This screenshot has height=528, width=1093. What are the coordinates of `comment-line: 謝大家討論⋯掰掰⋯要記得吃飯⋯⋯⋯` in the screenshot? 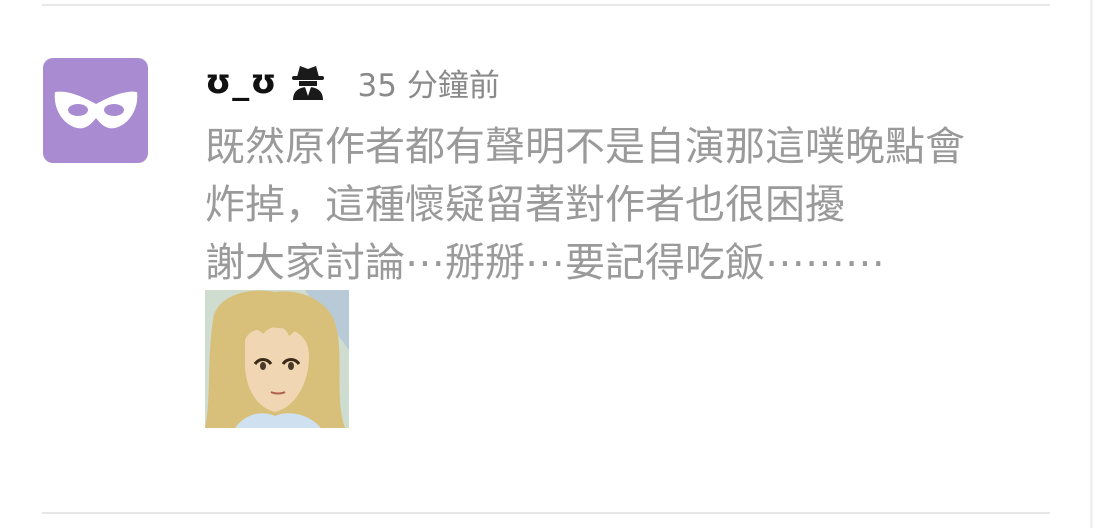 It's located at (545, 263).